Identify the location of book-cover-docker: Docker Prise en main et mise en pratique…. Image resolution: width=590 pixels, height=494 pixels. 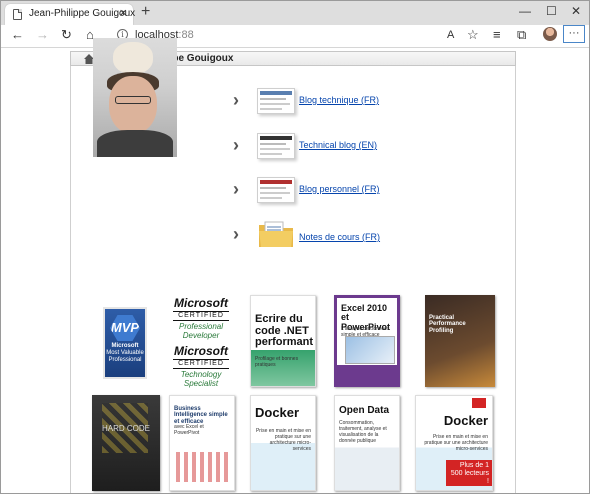
(283, 443).